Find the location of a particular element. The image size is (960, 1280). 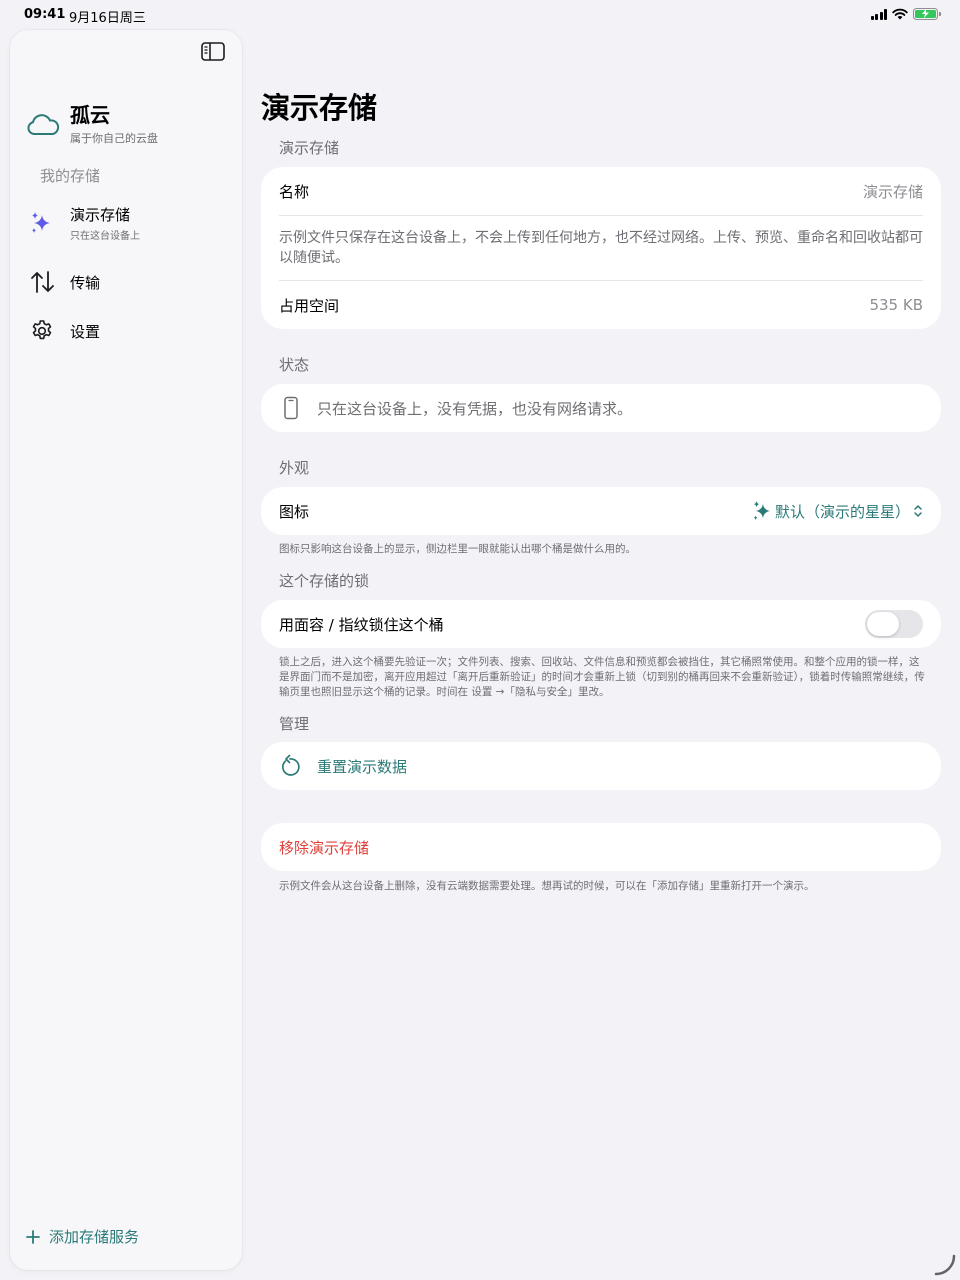

add-storage-service-label: 添加存储服务 is located at coordinates (94, 1237).